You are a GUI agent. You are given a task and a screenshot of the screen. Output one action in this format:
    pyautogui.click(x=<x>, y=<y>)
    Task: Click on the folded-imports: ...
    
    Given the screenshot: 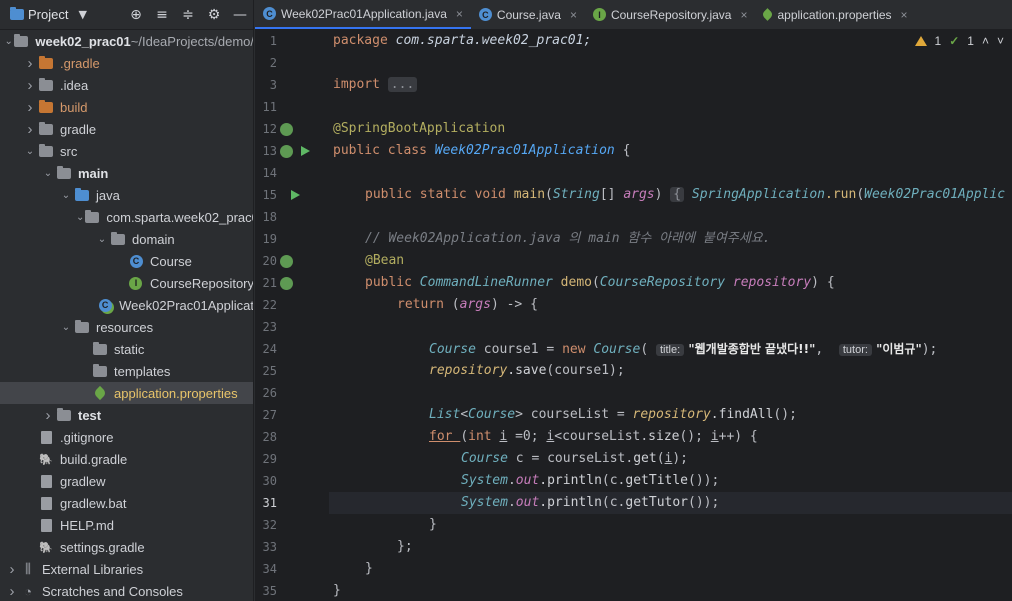 What is the action you would take?
    pyautogui.click(x=402, y=84)
    